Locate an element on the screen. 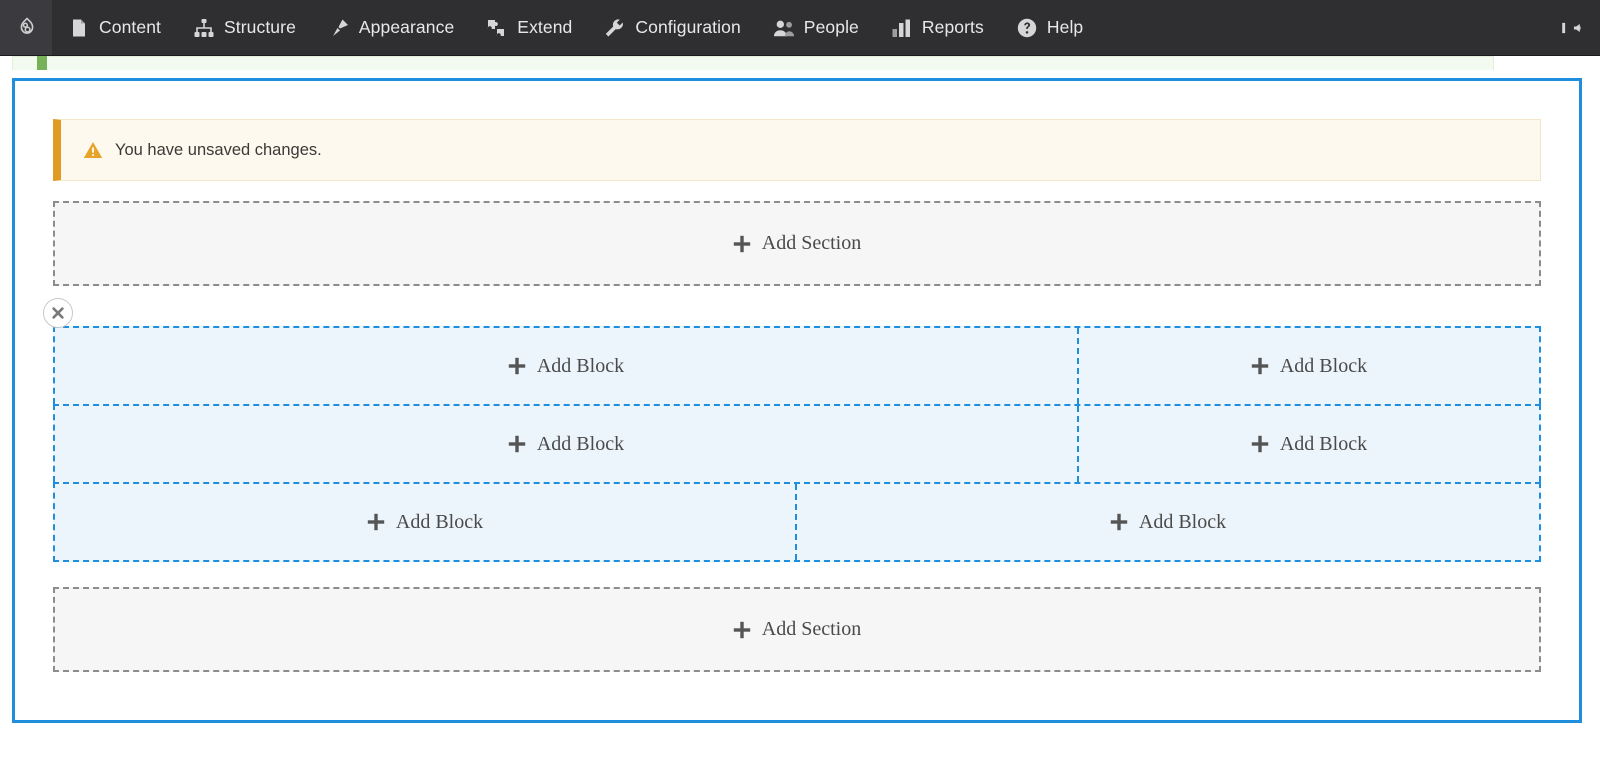  toolbar-item-label: Structure is located at coordinates (260, 27).